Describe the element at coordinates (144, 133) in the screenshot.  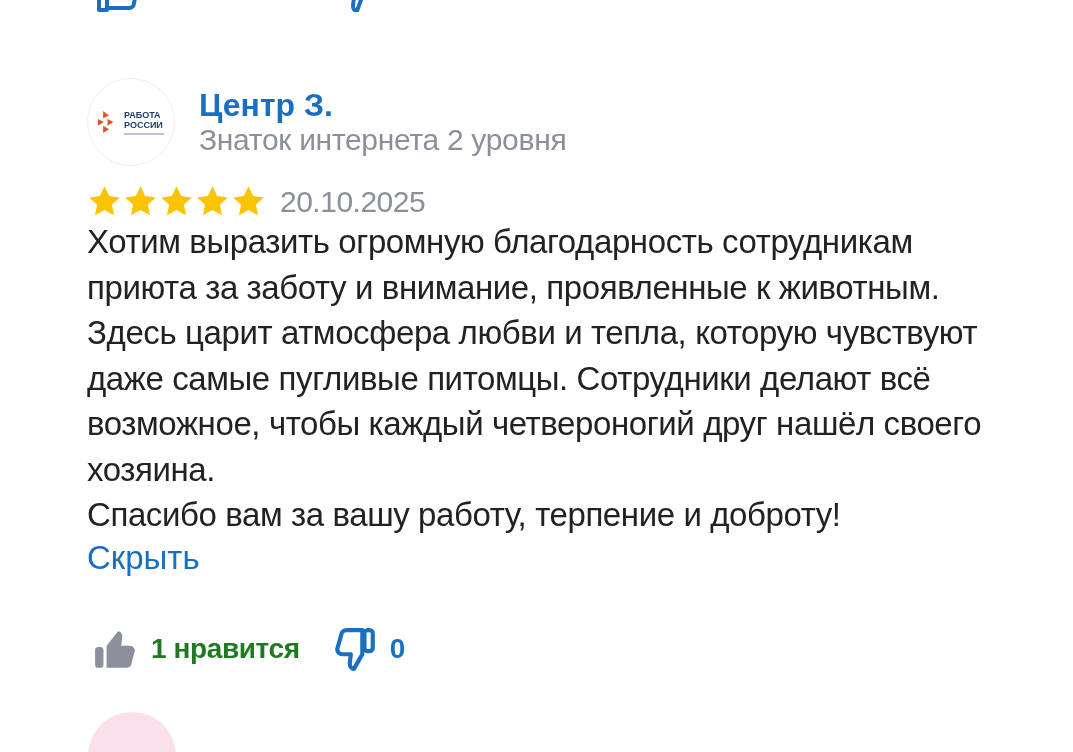
I see `logo-rule` at that location.